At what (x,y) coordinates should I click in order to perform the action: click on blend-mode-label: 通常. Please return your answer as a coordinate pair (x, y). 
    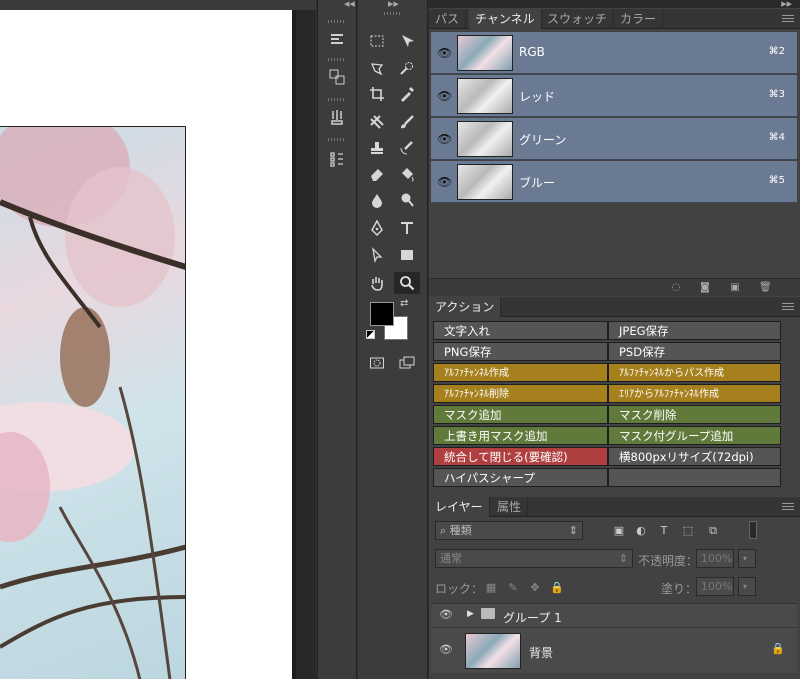
    Looking at the image, I should click on (451, 558).